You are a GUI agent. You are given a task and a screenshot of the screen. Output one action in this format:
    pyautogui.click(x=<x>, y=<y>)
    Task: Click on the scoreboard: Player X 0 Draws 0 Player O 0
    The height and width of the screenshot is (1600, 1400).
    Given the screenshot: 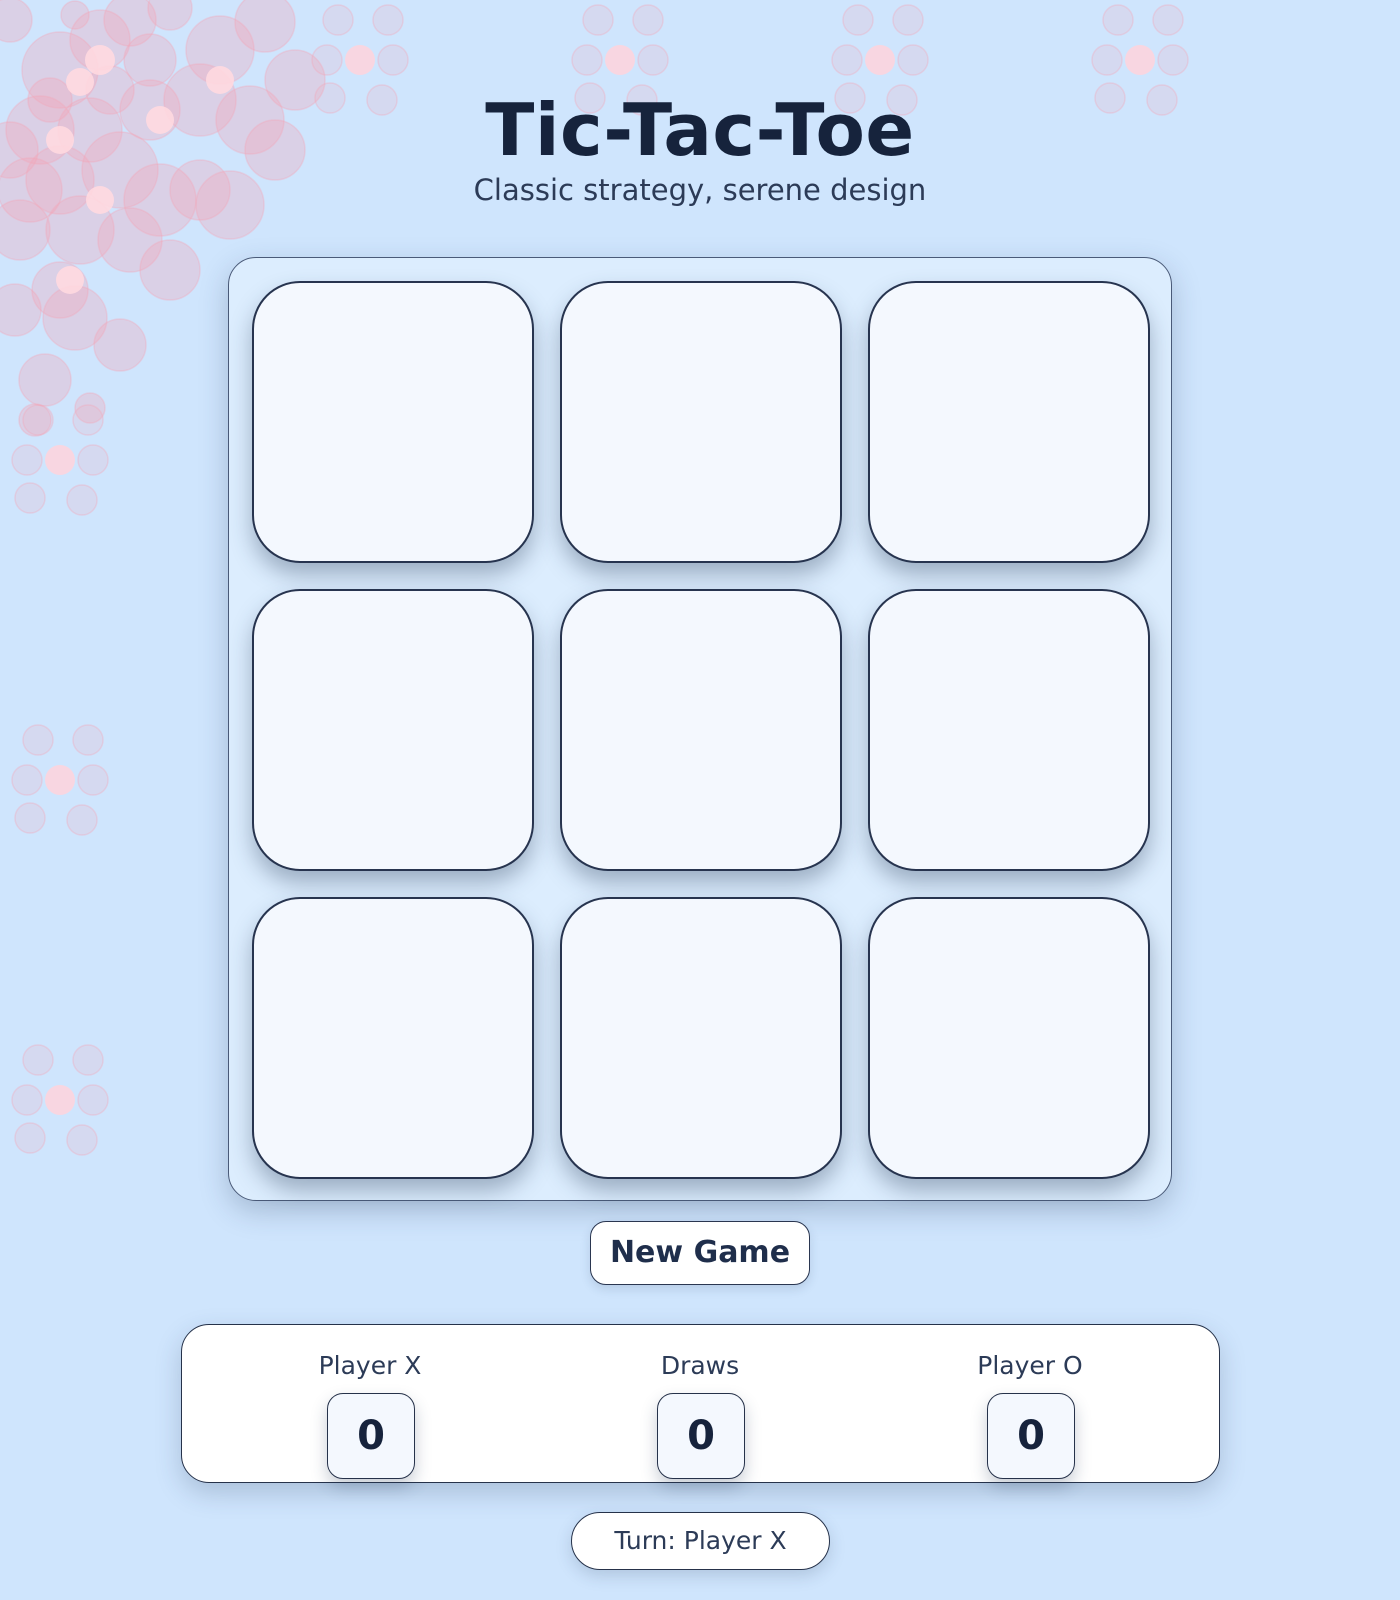 What is the action you would take?
    pyautogui.click(x=700, y=1403)
    